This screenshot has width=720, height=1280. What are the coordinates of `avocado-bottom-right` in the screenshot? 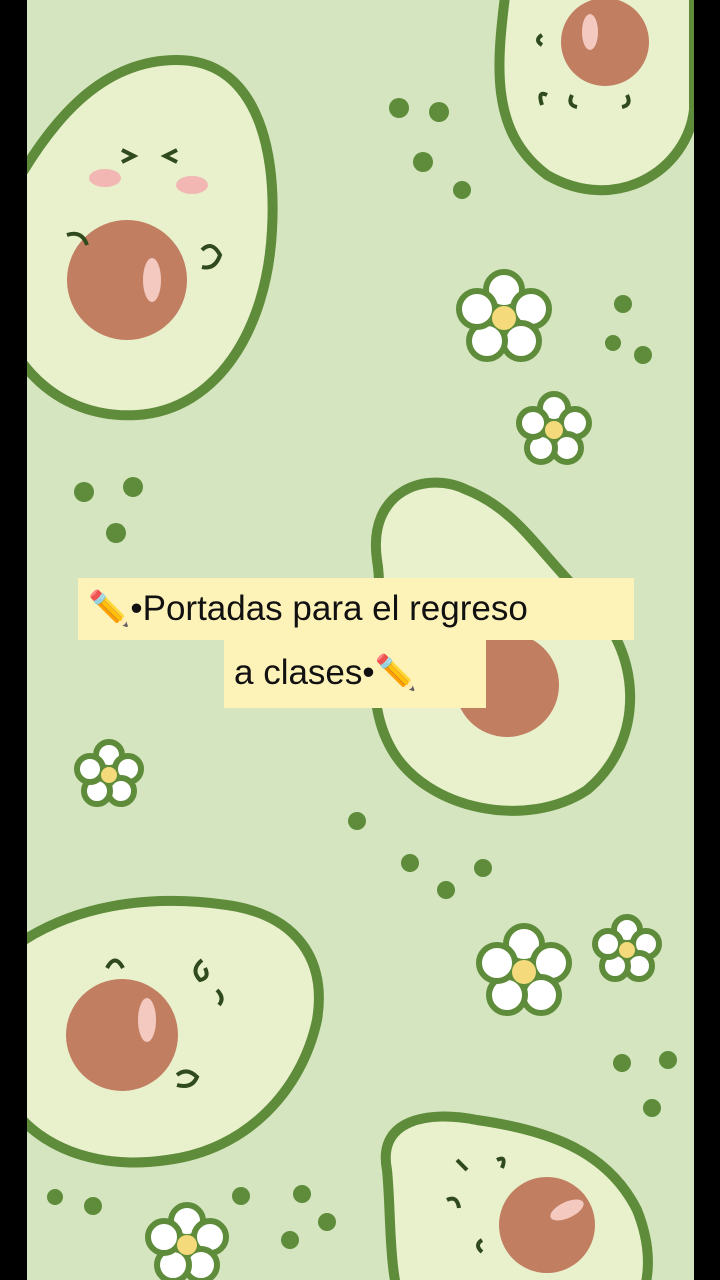 It's located at (516, 1195).